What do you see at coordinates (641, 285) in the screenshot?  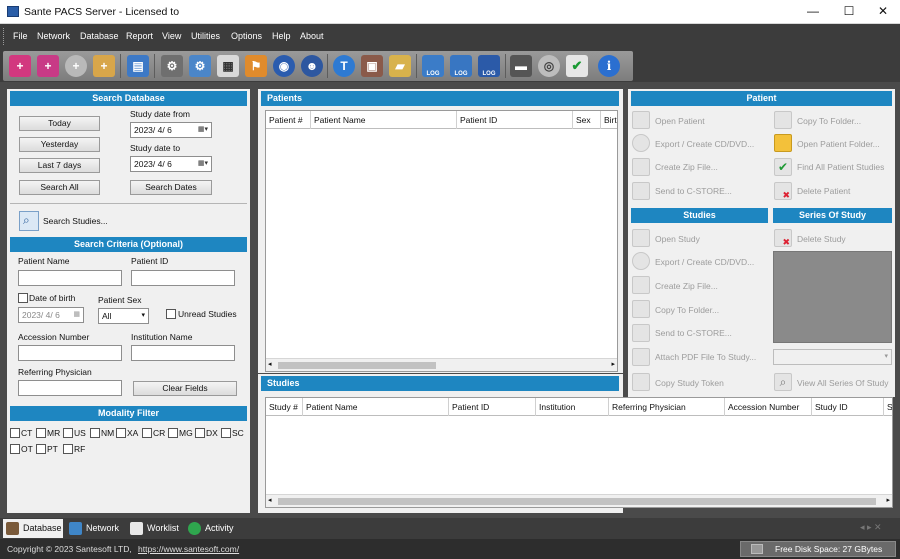 I see `zip-icon` at bounding box center [641, 285].